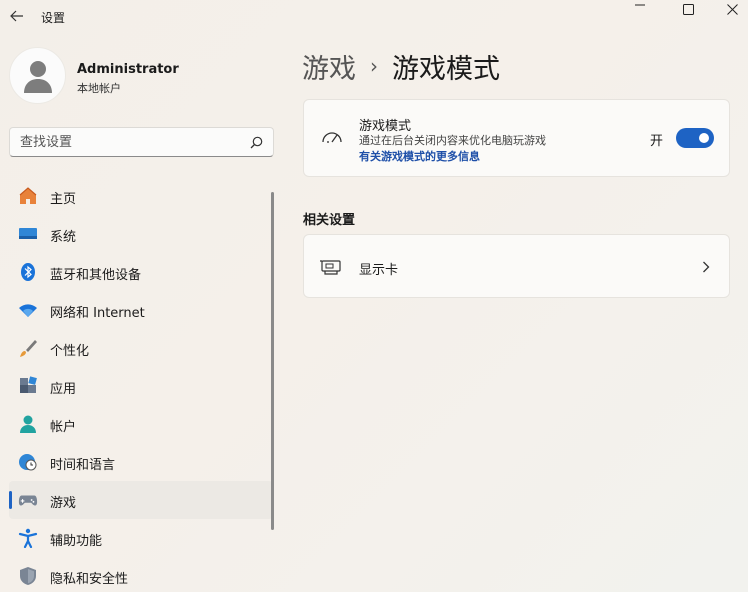  What do you see at coordinates (28, 234) in the screenshot?
I see `monitor-icon` at bounding box center [28, 234].